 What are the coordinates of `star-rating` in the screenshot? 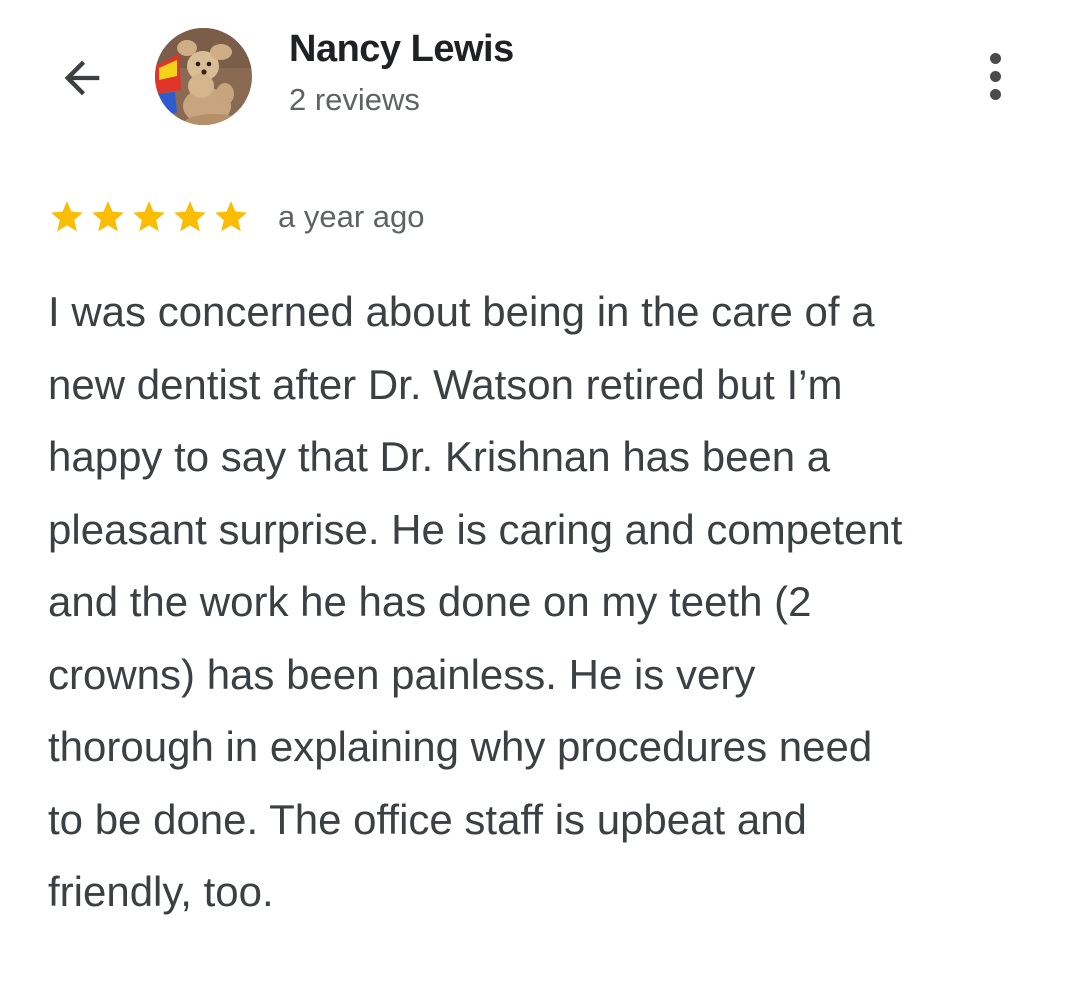 It's located at (149, 217).